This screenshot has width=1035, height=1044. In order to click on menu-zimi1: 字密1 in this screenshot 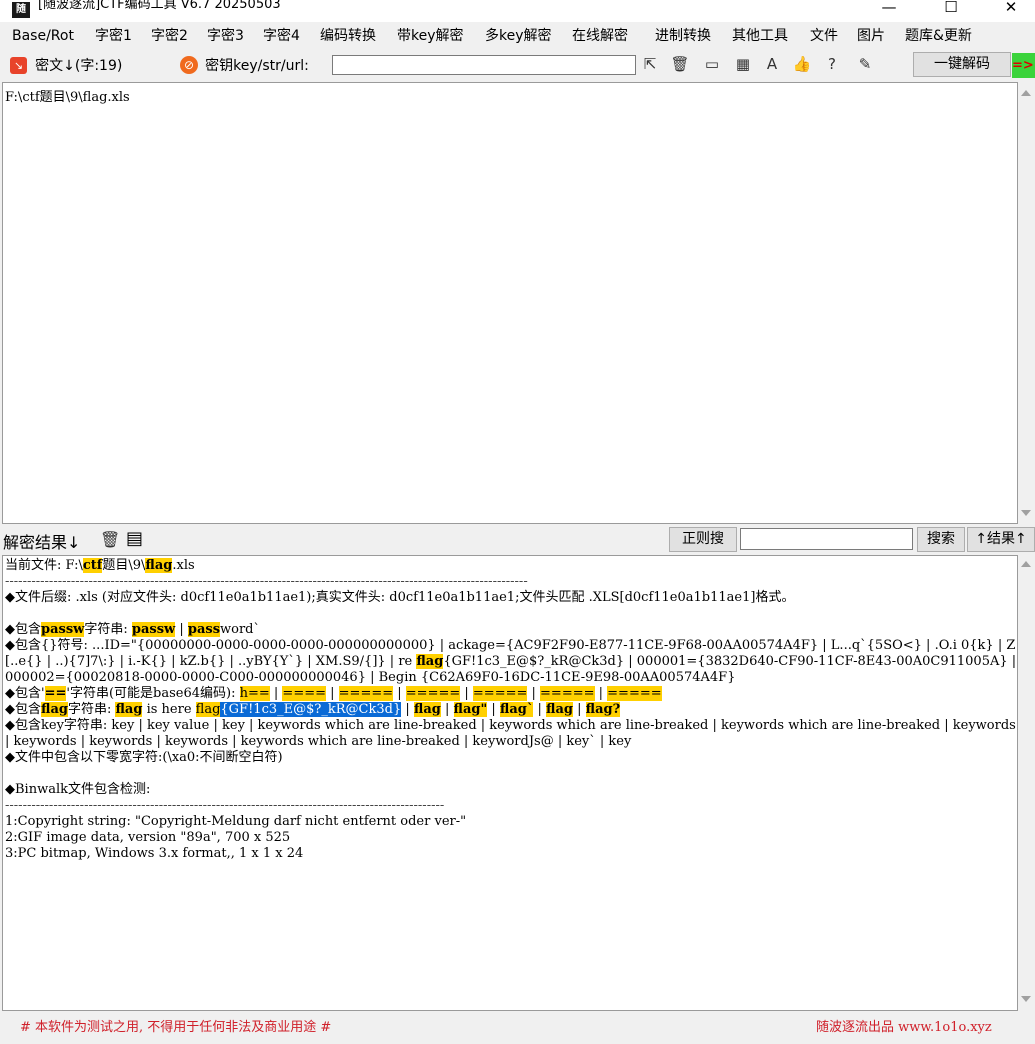, I will do `click(113, 36)`.